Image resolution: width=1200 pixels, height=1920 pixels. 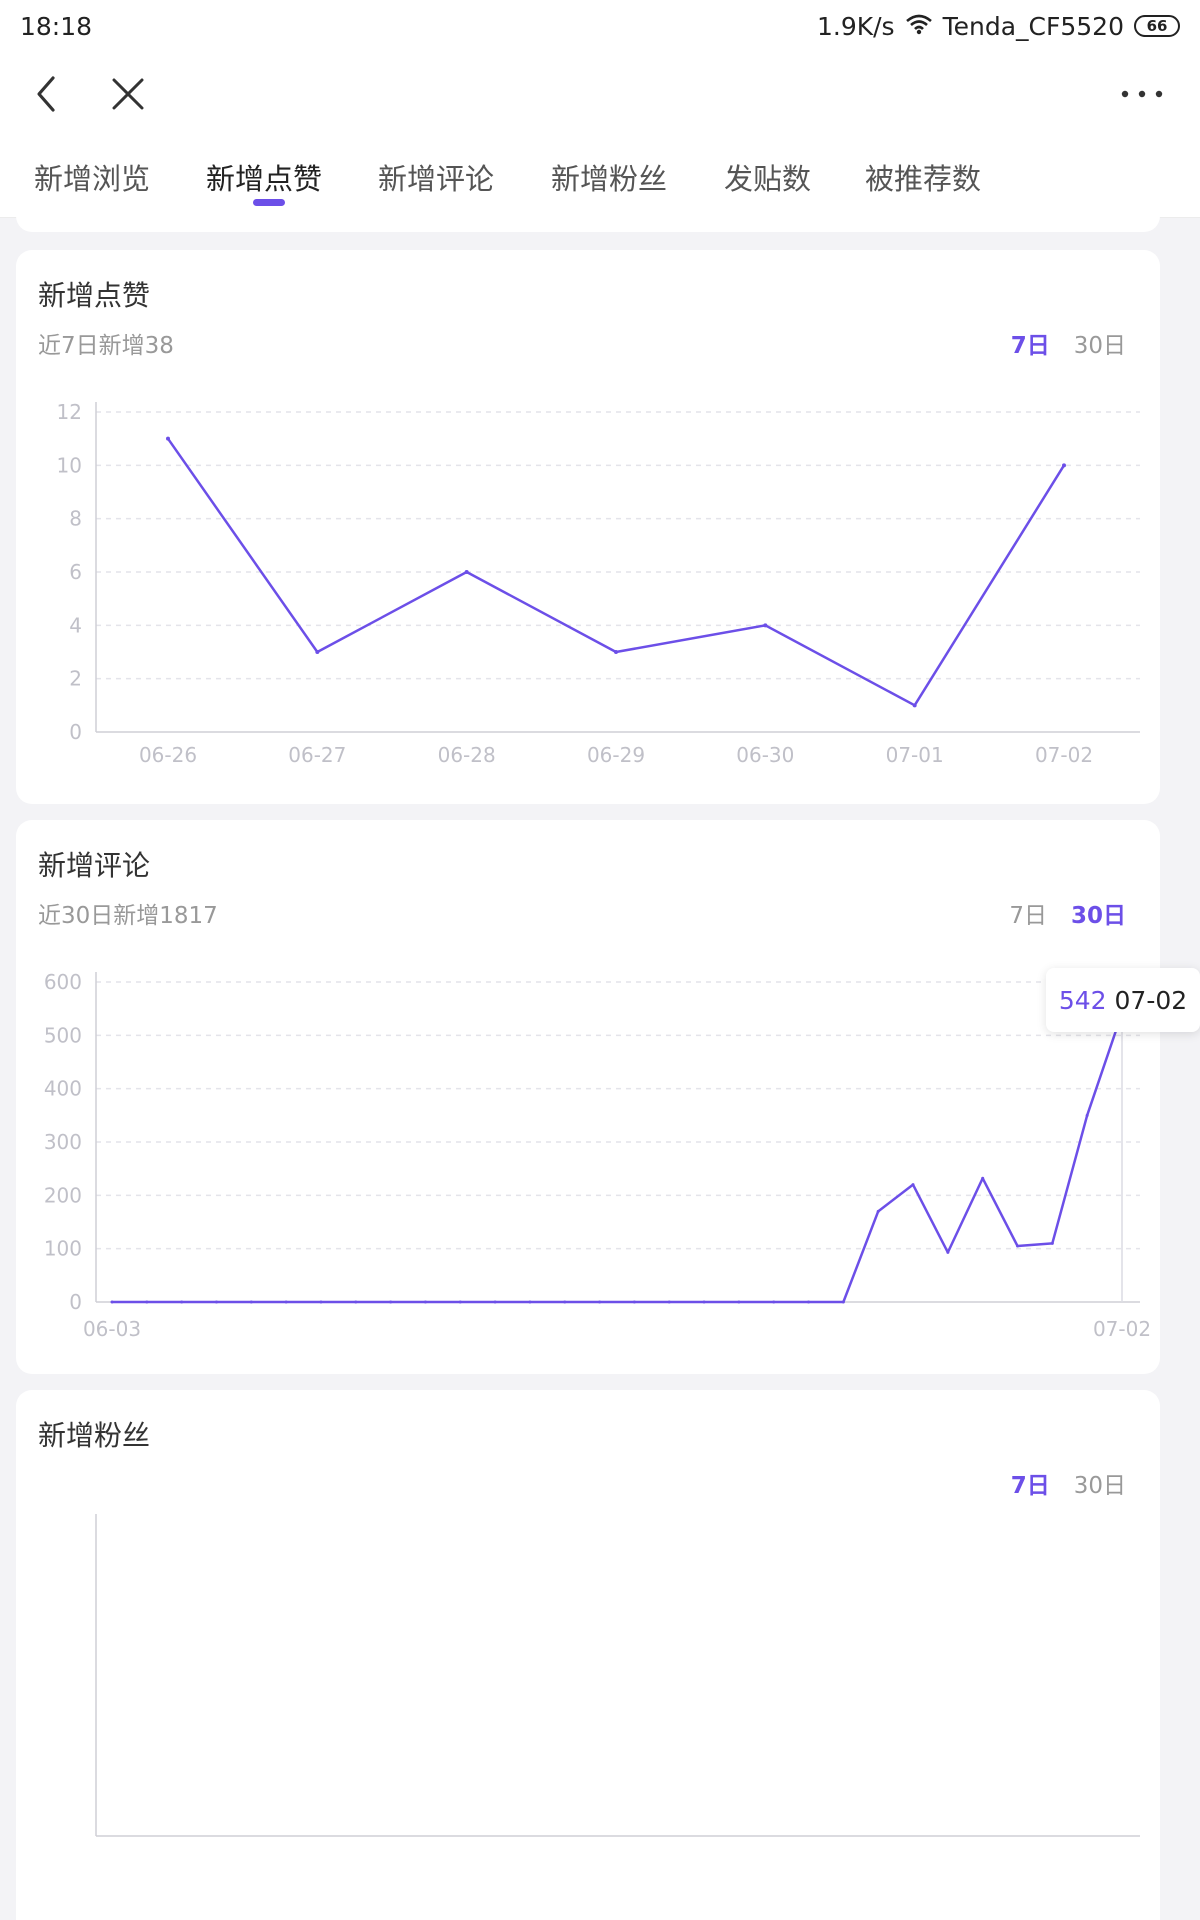 I want to click on more-horizontal-icon, so click(x=1142, y=94).